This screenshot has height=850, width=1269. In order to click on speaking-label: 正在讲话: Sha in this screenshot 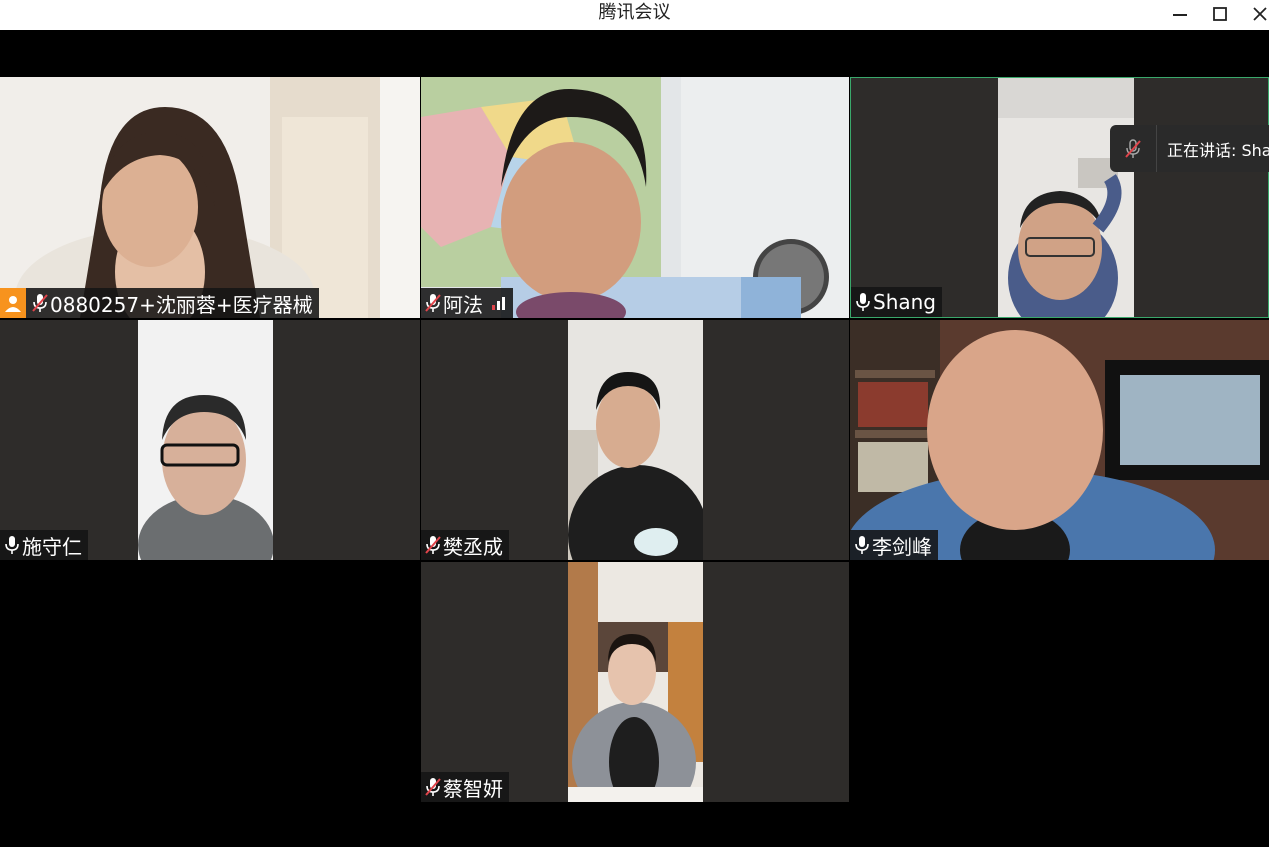, I will do `click(1218, 150)`.